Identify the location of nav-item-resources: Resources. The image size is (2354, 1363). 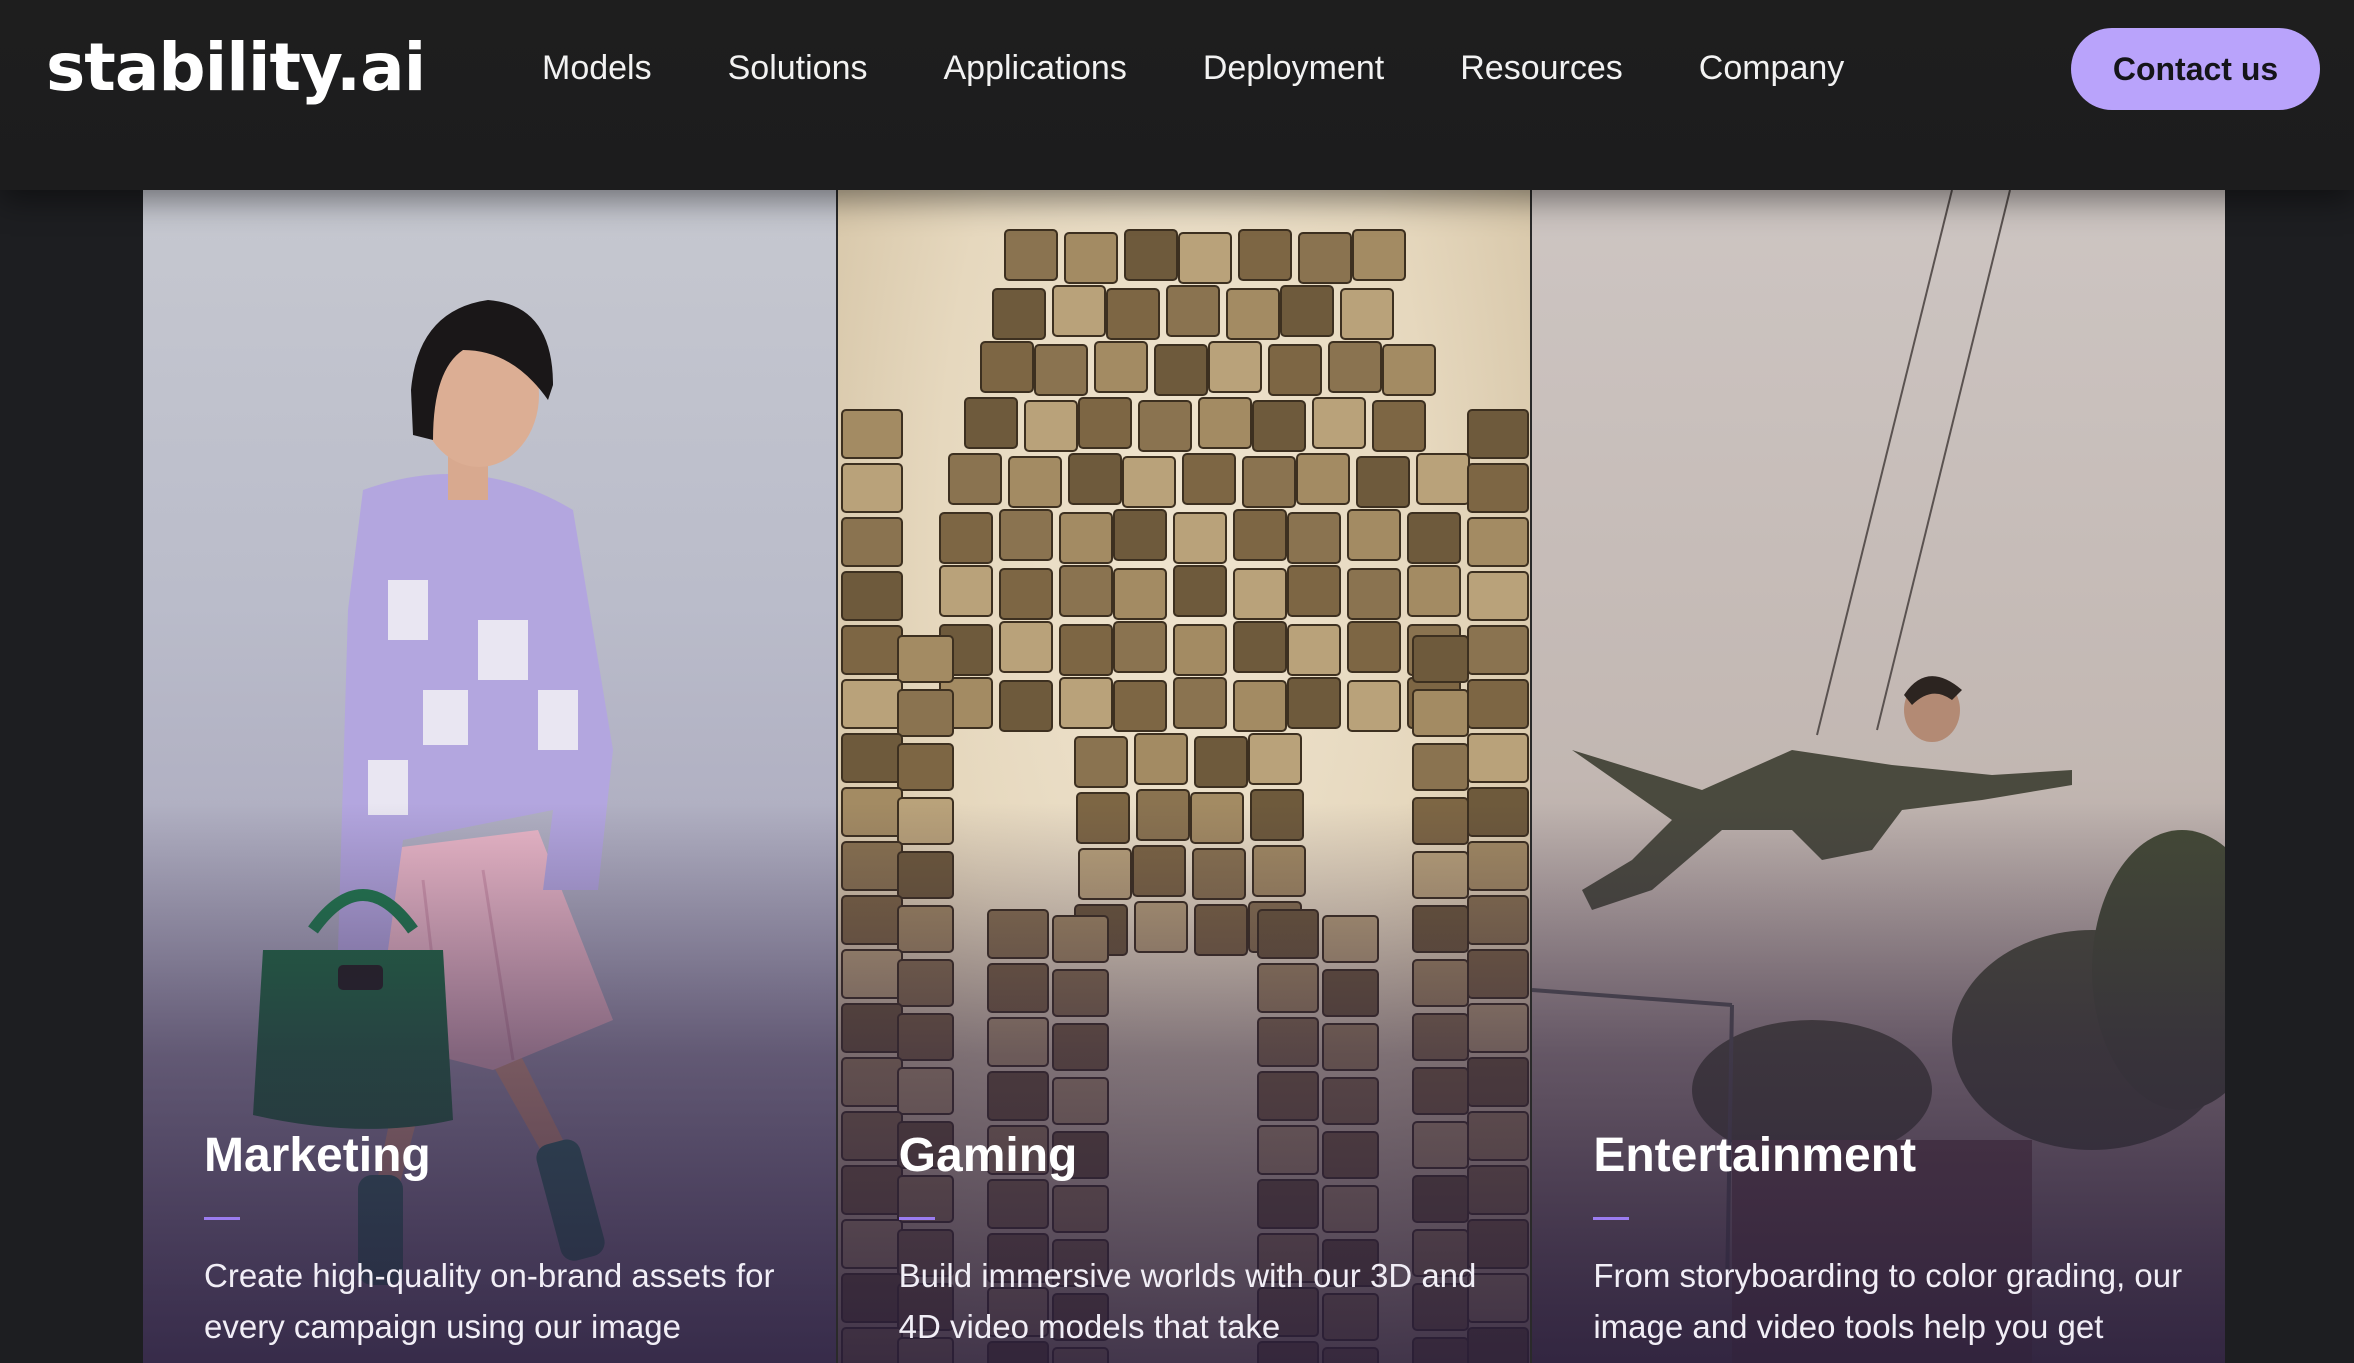
(1541, 68).